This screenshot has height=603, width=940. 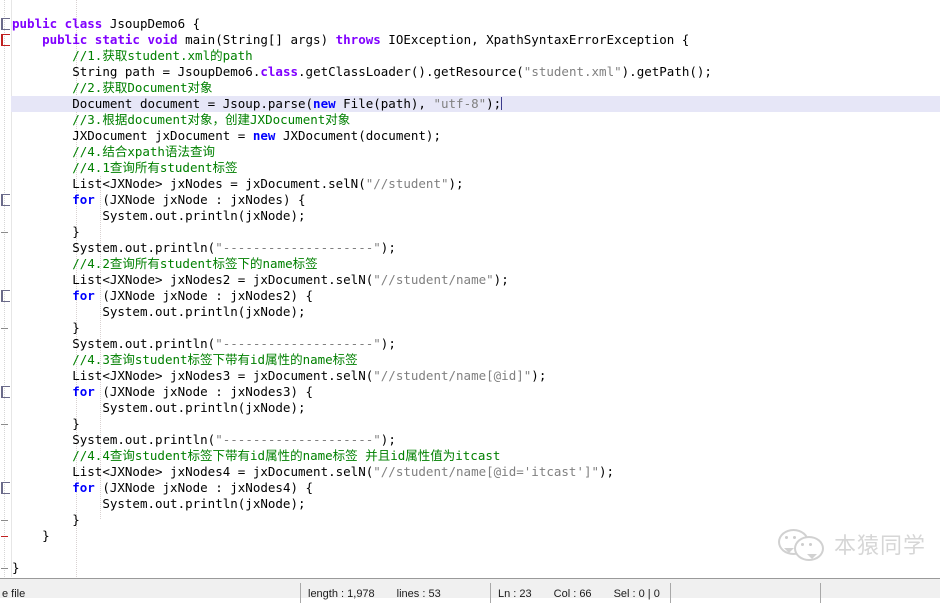 I want to click on code-line: //4.3查询student标签下带有id属性的name标签, so click(x=475, y=360).